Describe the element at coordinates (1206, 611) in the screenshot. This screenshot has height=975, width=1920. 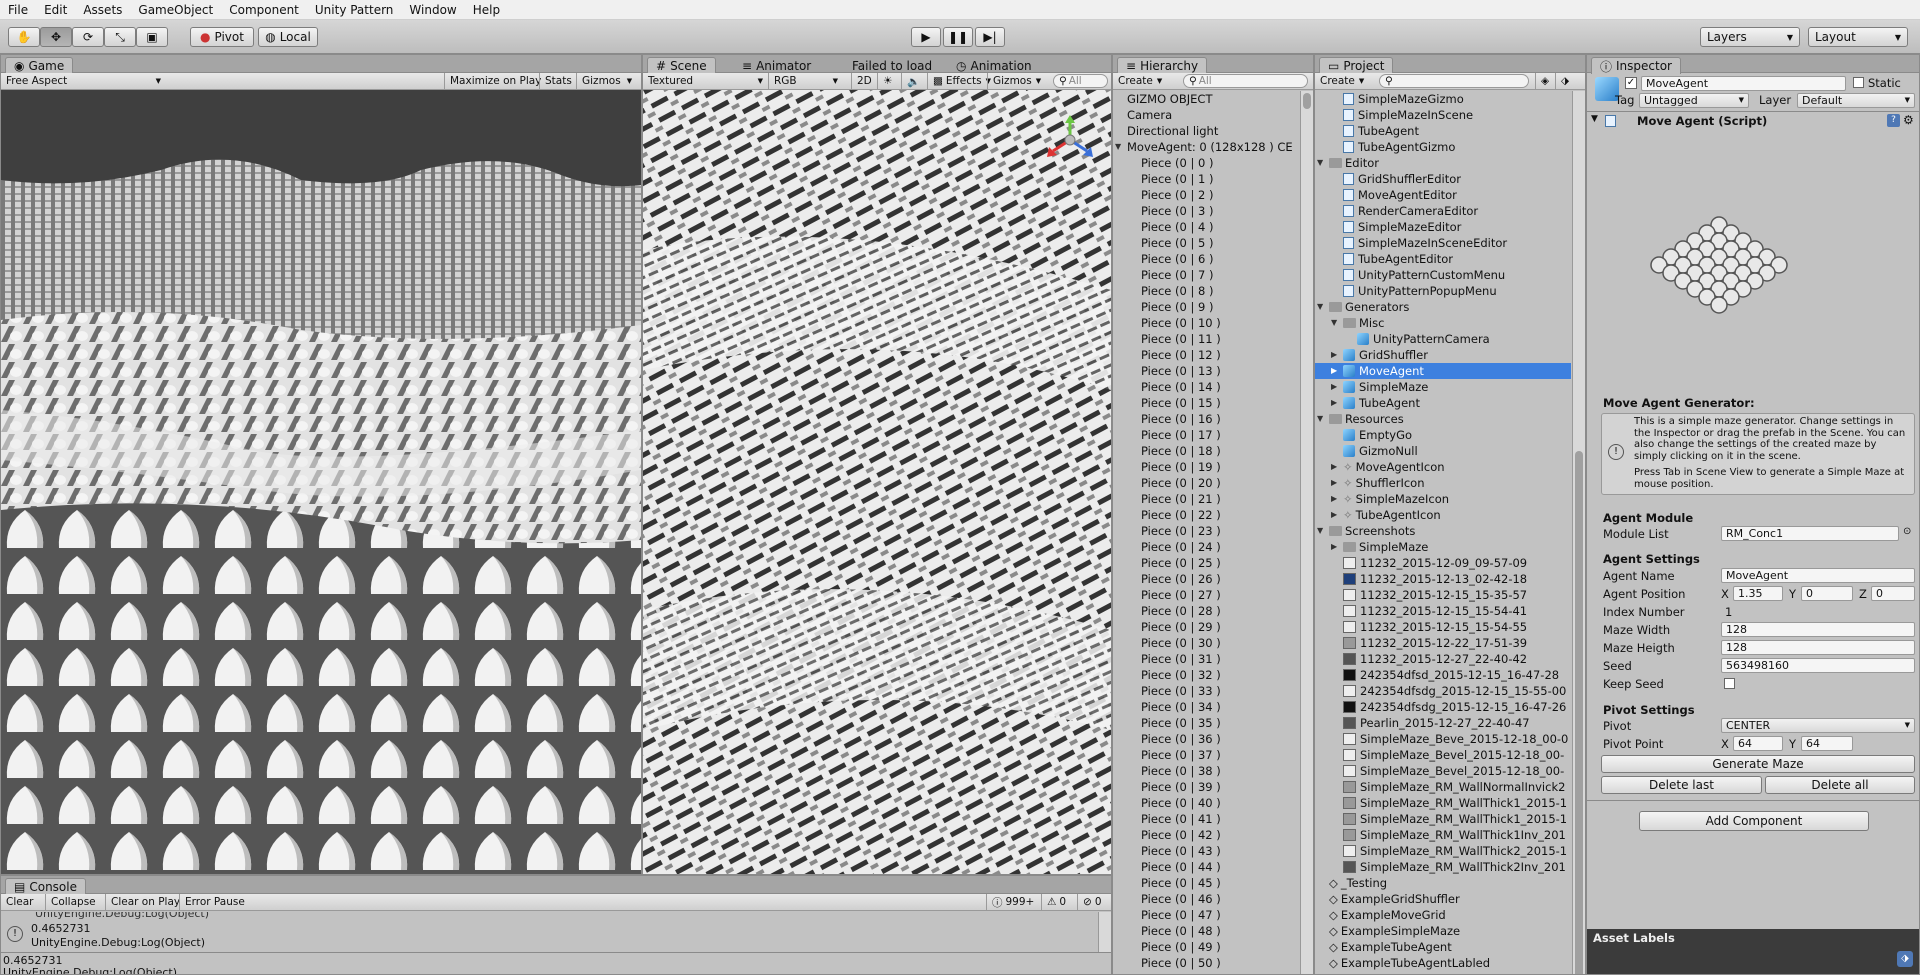
I see `hierarchy-item: Piece (0 | 28 )` at that location.